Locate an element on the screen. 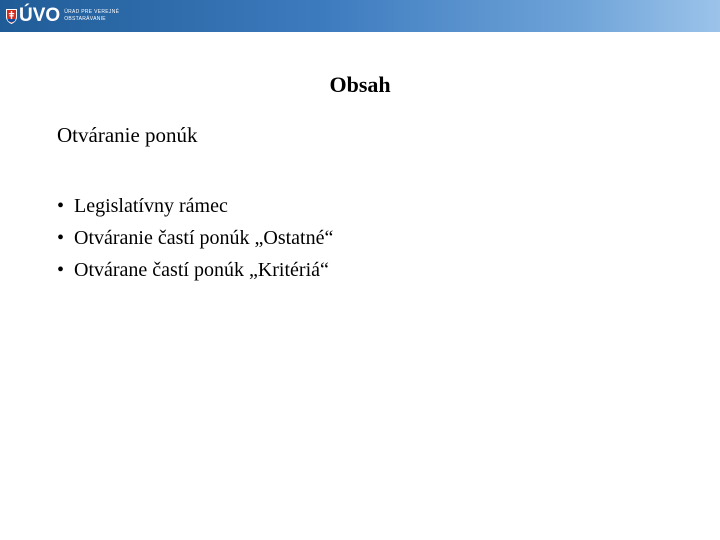 This screenshot has width=720, height=540. list-item: • Otváranie častí ponúk „Ostatné“ is located at coordinates (195, 243).